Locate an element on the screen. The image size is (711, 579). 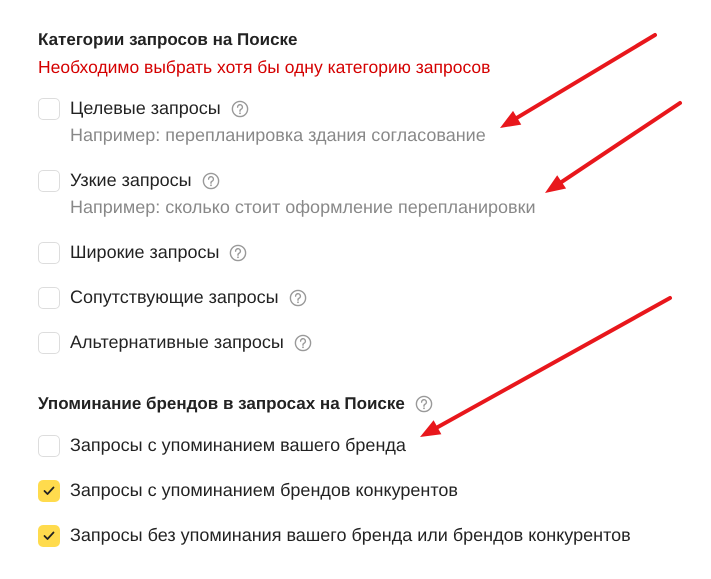
section-title: Упоминание брендов в запросах на Поиске is located at coordinates (221, 404).